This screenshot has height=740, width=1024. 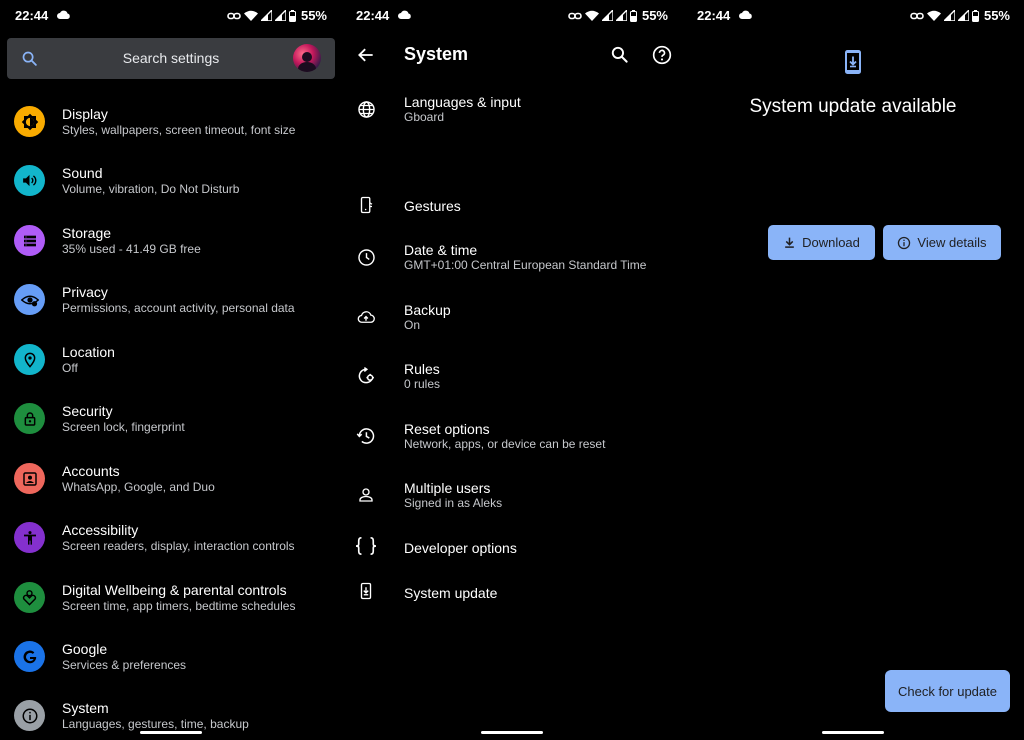 What do you see at coordinates (422, 384) in the screenshot?
I see `system-item-subtitle: 0 rules` at bounding box center [422, 384].